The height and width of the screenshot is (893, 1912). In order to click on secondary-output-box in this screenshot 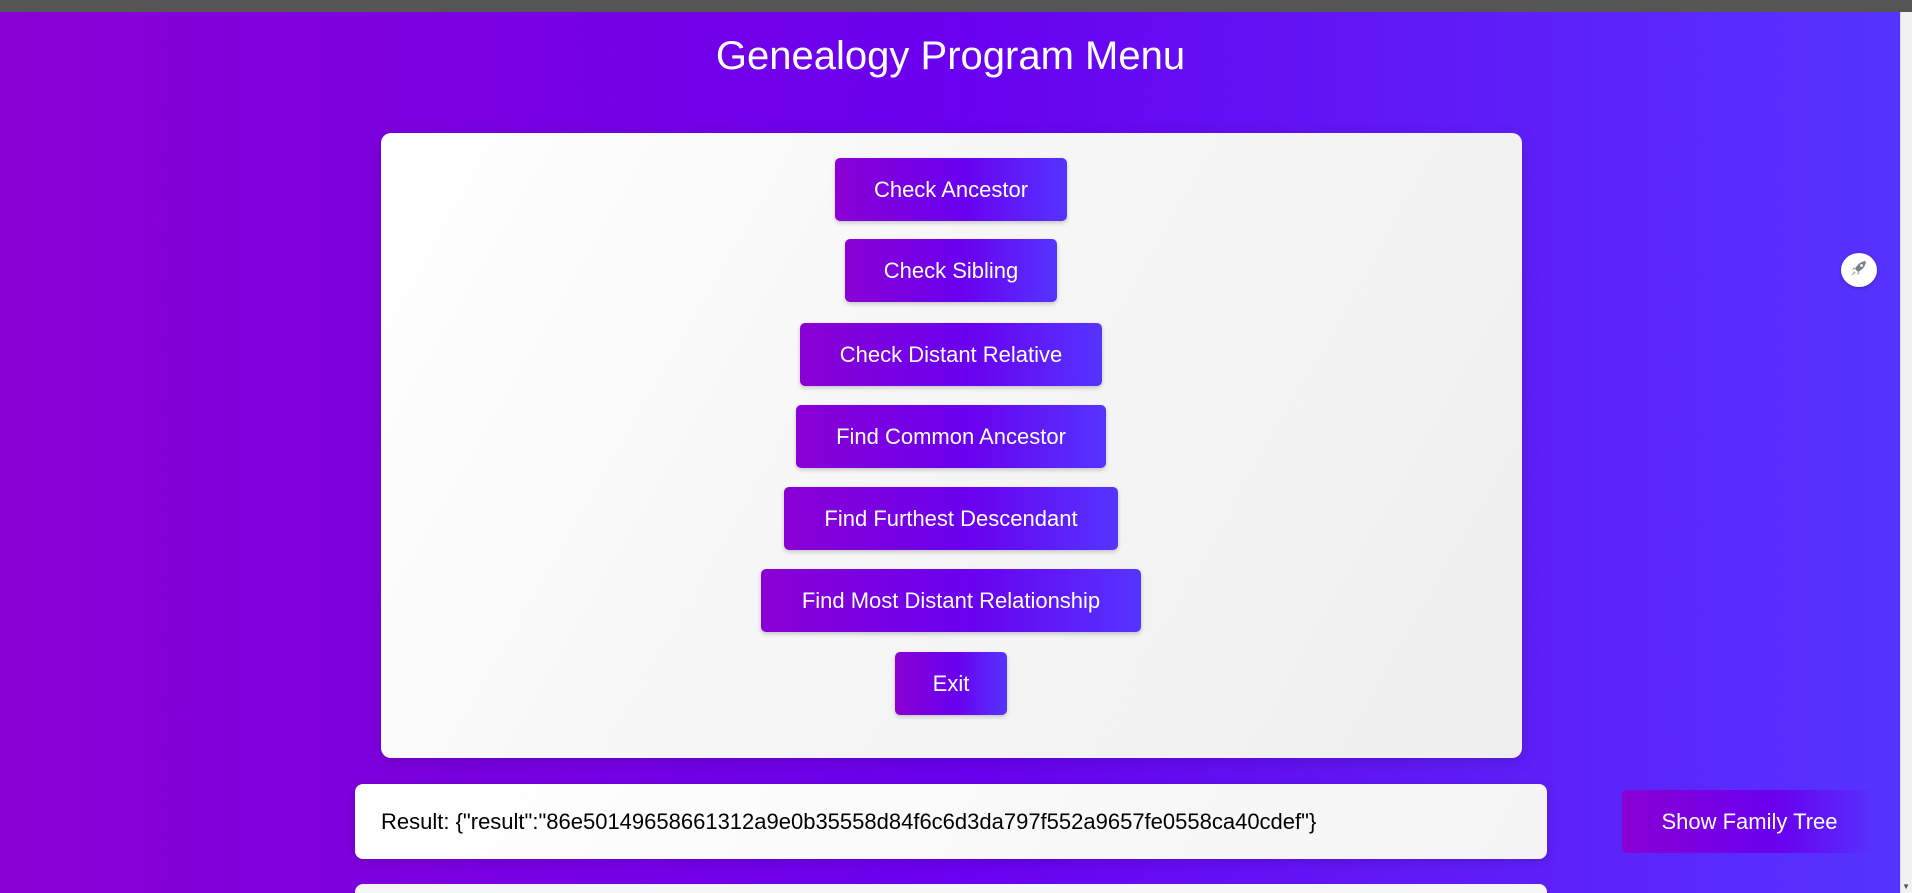, I will do `click(951, 888)`.